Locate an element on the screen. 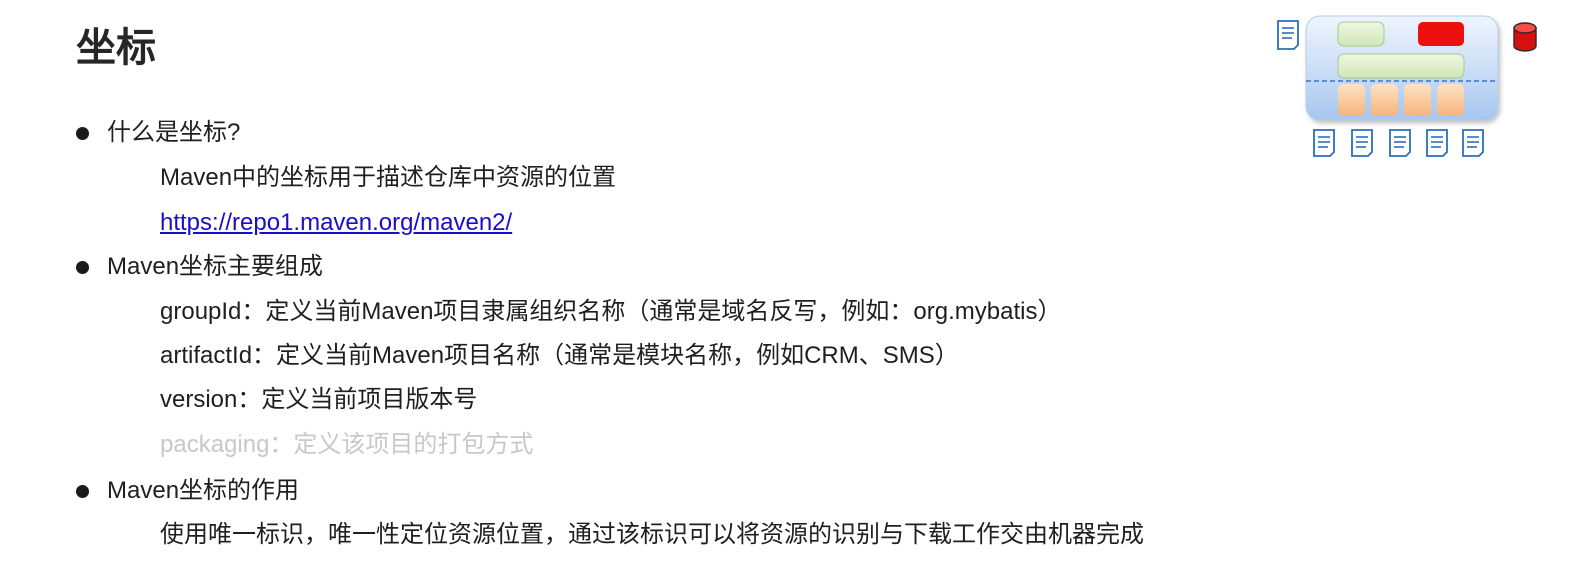 Image resolution: width=1569 pixels, height=578 pixels. packaging-description: packaging：定义该项目的打包方式 is located at coordinates (347, 444).